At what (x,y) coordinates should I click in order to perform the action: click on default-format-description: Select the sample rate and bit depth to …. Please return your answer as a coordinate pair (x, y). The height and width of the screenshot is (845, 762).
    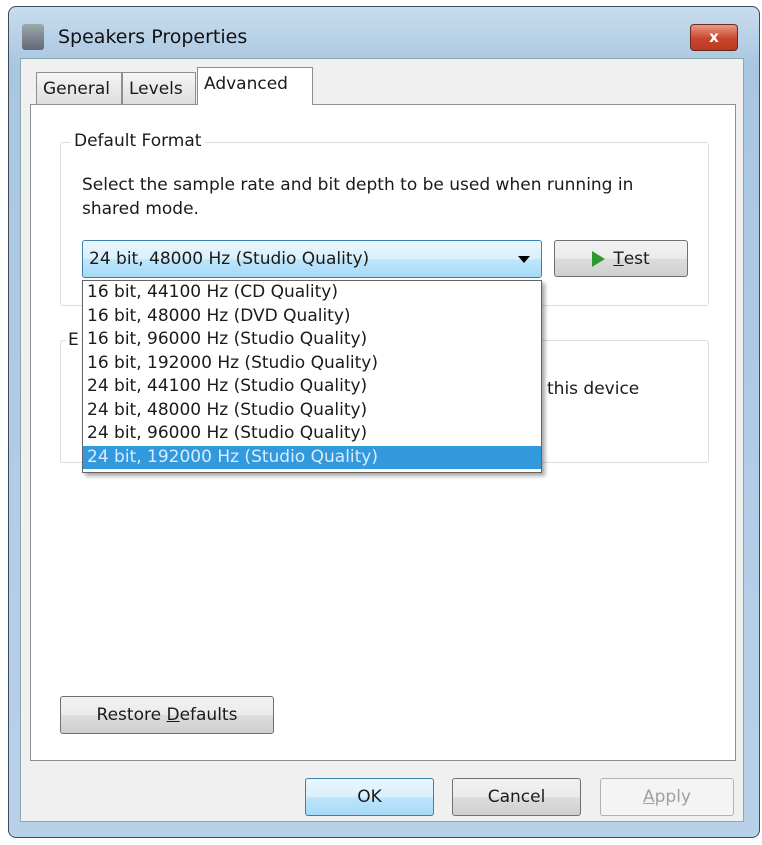
    Looking at the image, I should click on (358, 197).